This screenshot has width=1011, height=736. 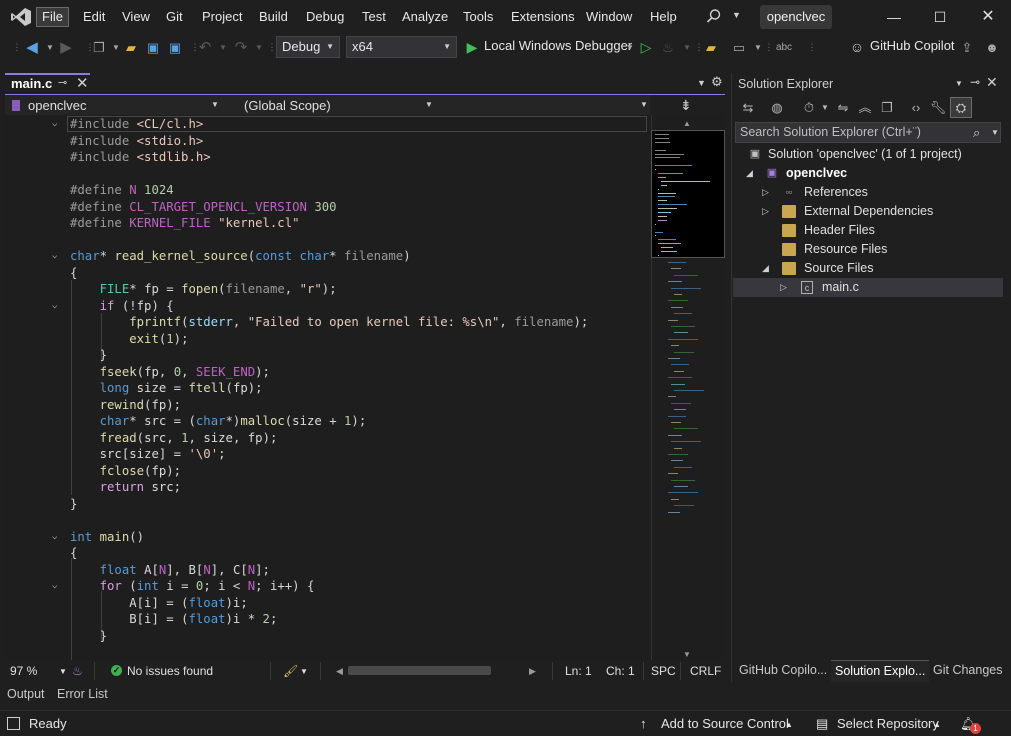 What do you see at coordinates (327, 223) in the screenshot?
I see `code-line: #define KERNEL_FILE "kernel.cl"` at bounding box center [327, 223].